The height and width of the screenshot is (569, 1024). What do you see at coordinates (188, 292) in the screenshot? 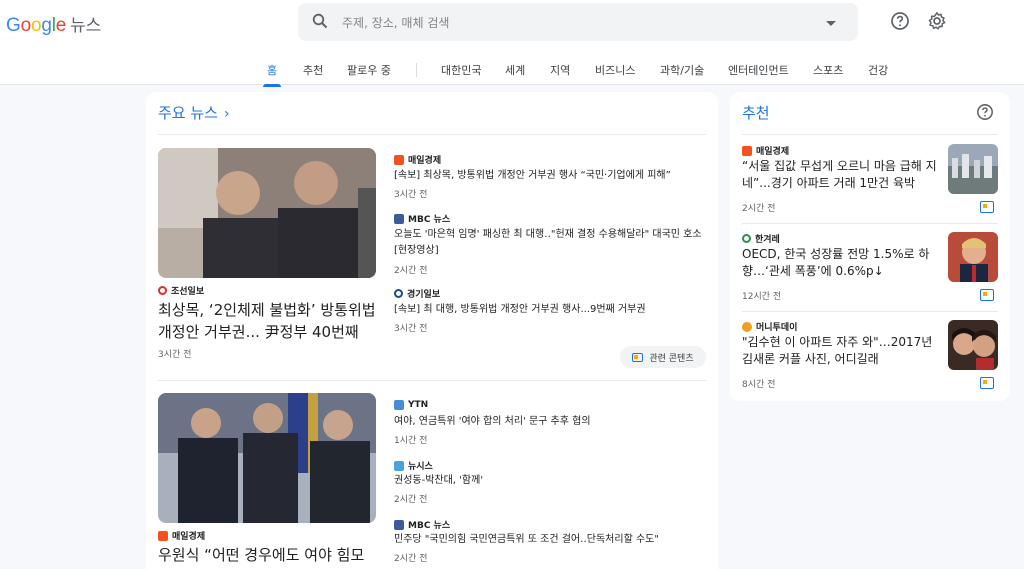
I see `source-name: 조선일보` at bounding box center [188, 292].